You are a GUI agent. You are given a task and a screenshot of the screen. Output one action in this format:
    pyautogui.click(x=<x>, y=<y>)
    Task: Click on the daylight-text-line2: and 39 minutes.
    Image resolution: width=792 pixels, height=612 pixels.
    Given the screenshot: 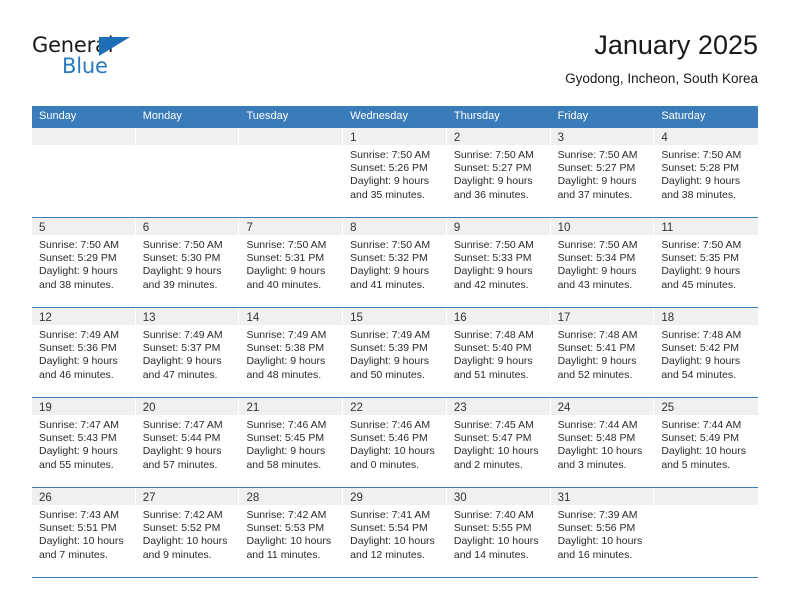 What is the action you would take?
    pyautogui.click(x=180, y=284)
    